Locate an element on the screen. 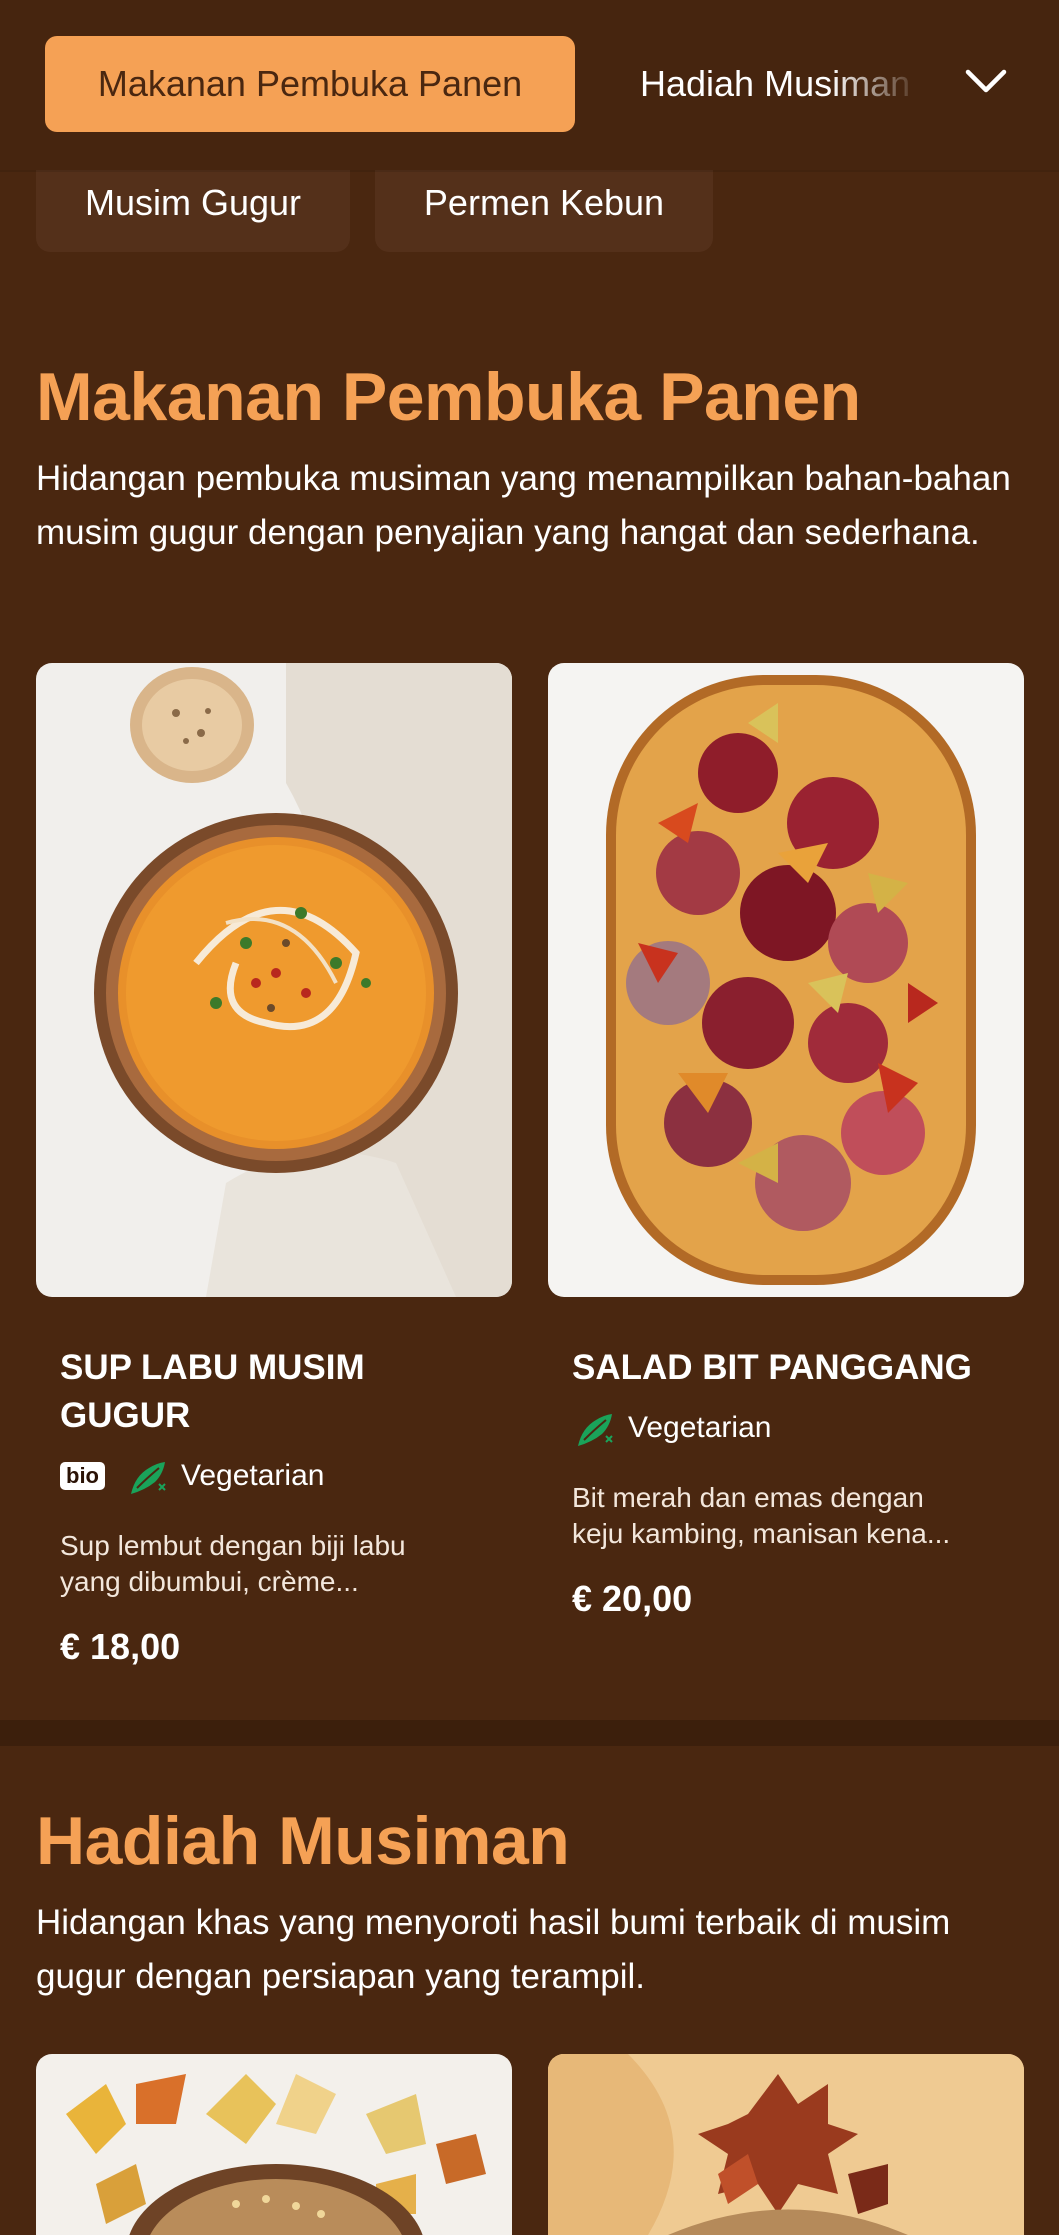 The image size is (1059, 2235). category-bar: Makanan Pembuka Panen Hadiah Musiman is located at coordinates (529, 85).